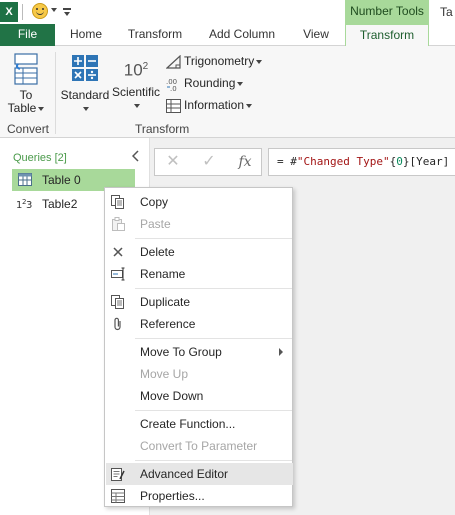 Image resolution: width=455 pixels, height=515 pixels. Describe the element at coordinates (168, 324) in the screenshot. I see `menu-item-label: Reference` at that location.